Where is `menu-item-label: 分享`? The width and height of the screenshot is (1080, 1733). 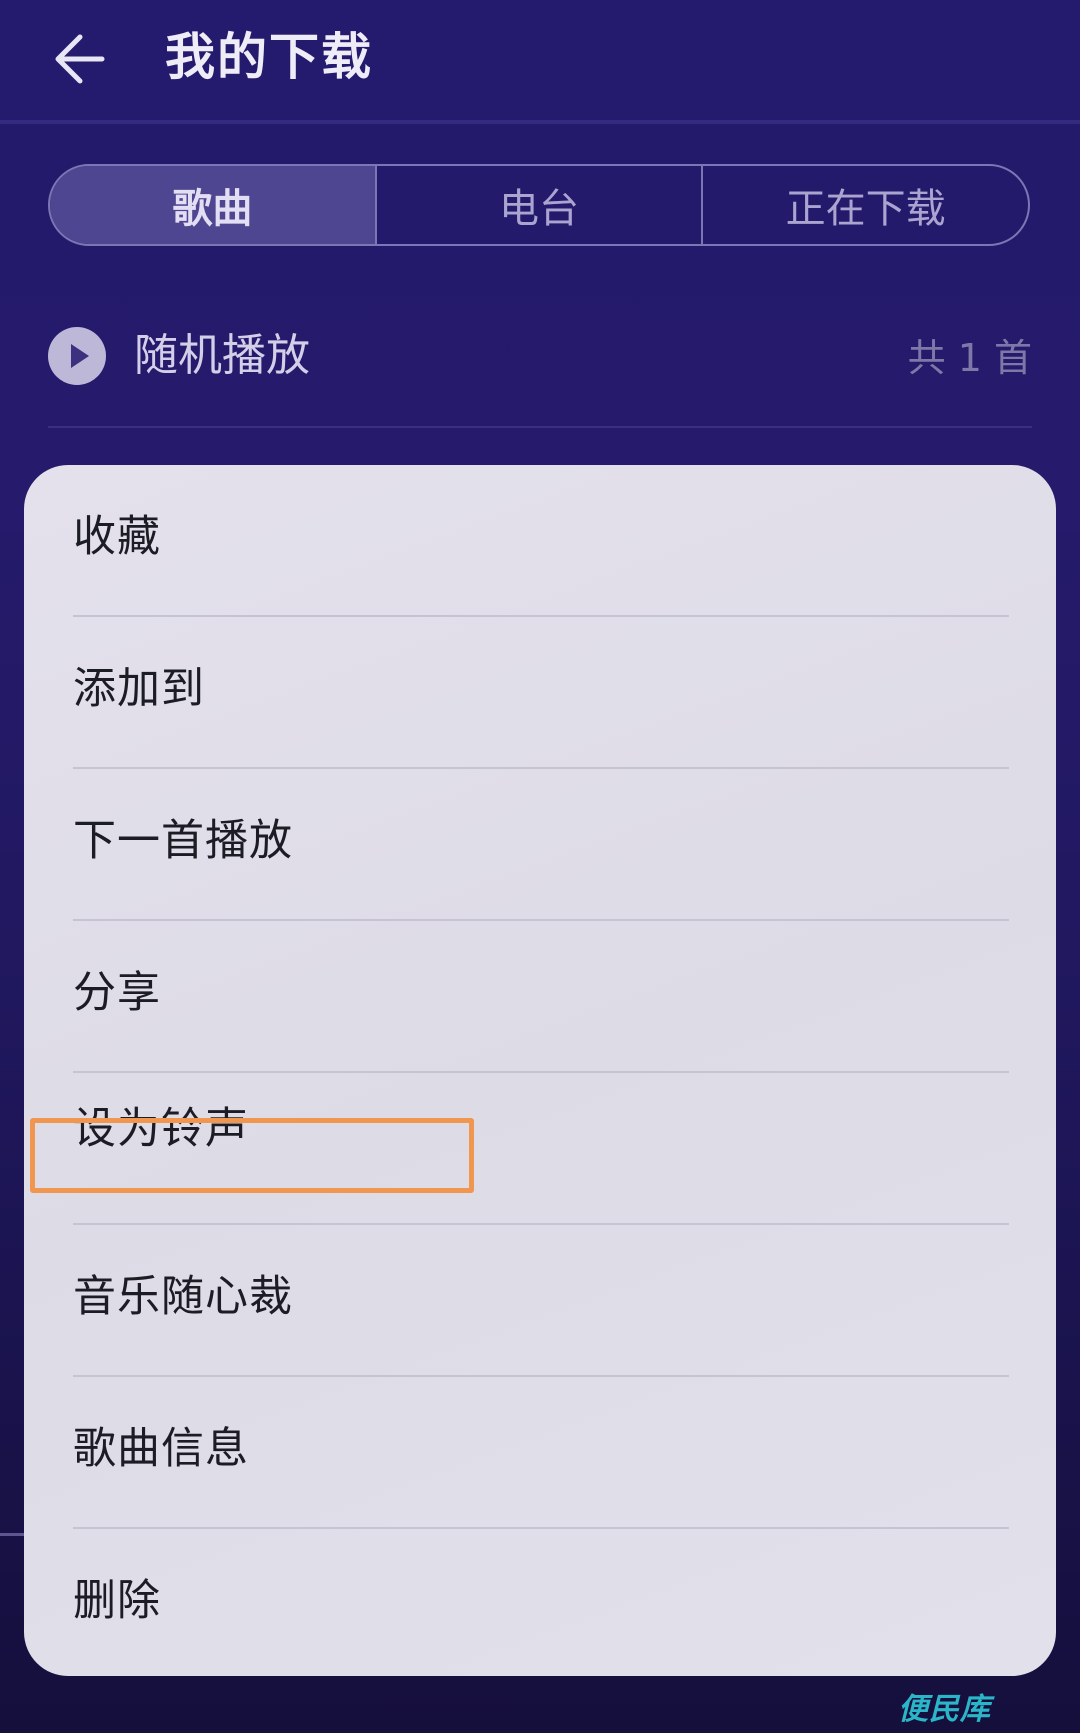
menu-item-label: 分享 is located at coordinates (117, 993).